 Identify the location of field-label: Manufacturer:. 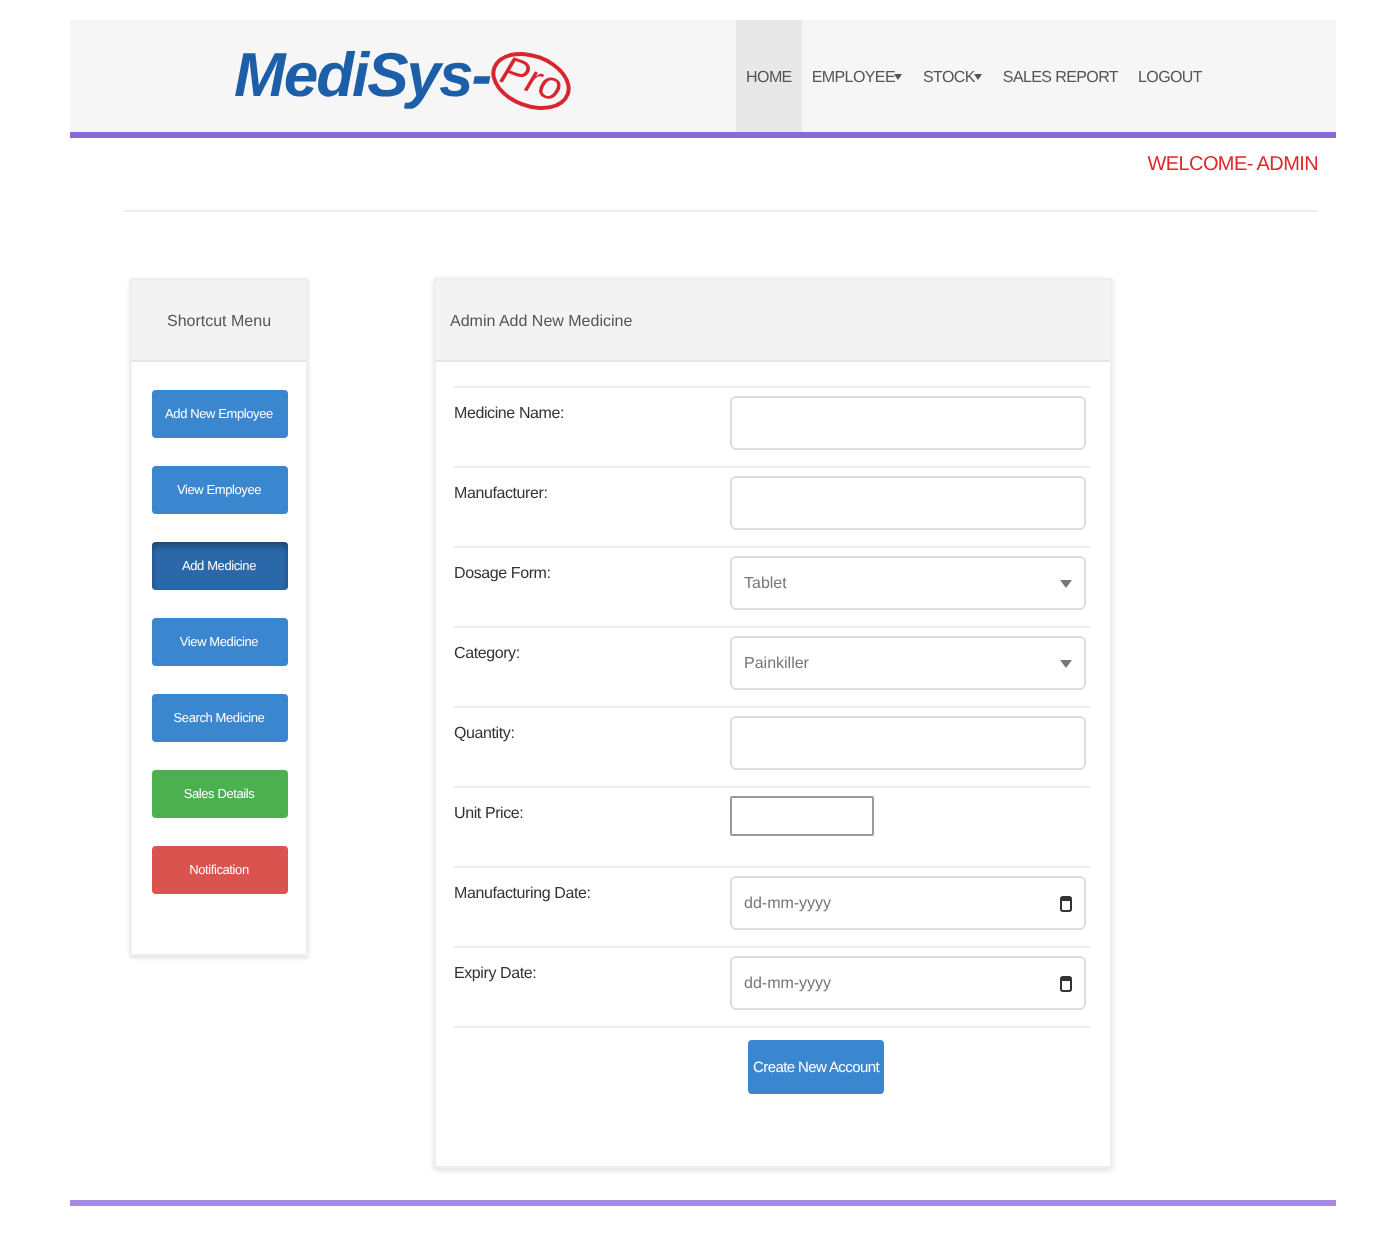
(502, 492).